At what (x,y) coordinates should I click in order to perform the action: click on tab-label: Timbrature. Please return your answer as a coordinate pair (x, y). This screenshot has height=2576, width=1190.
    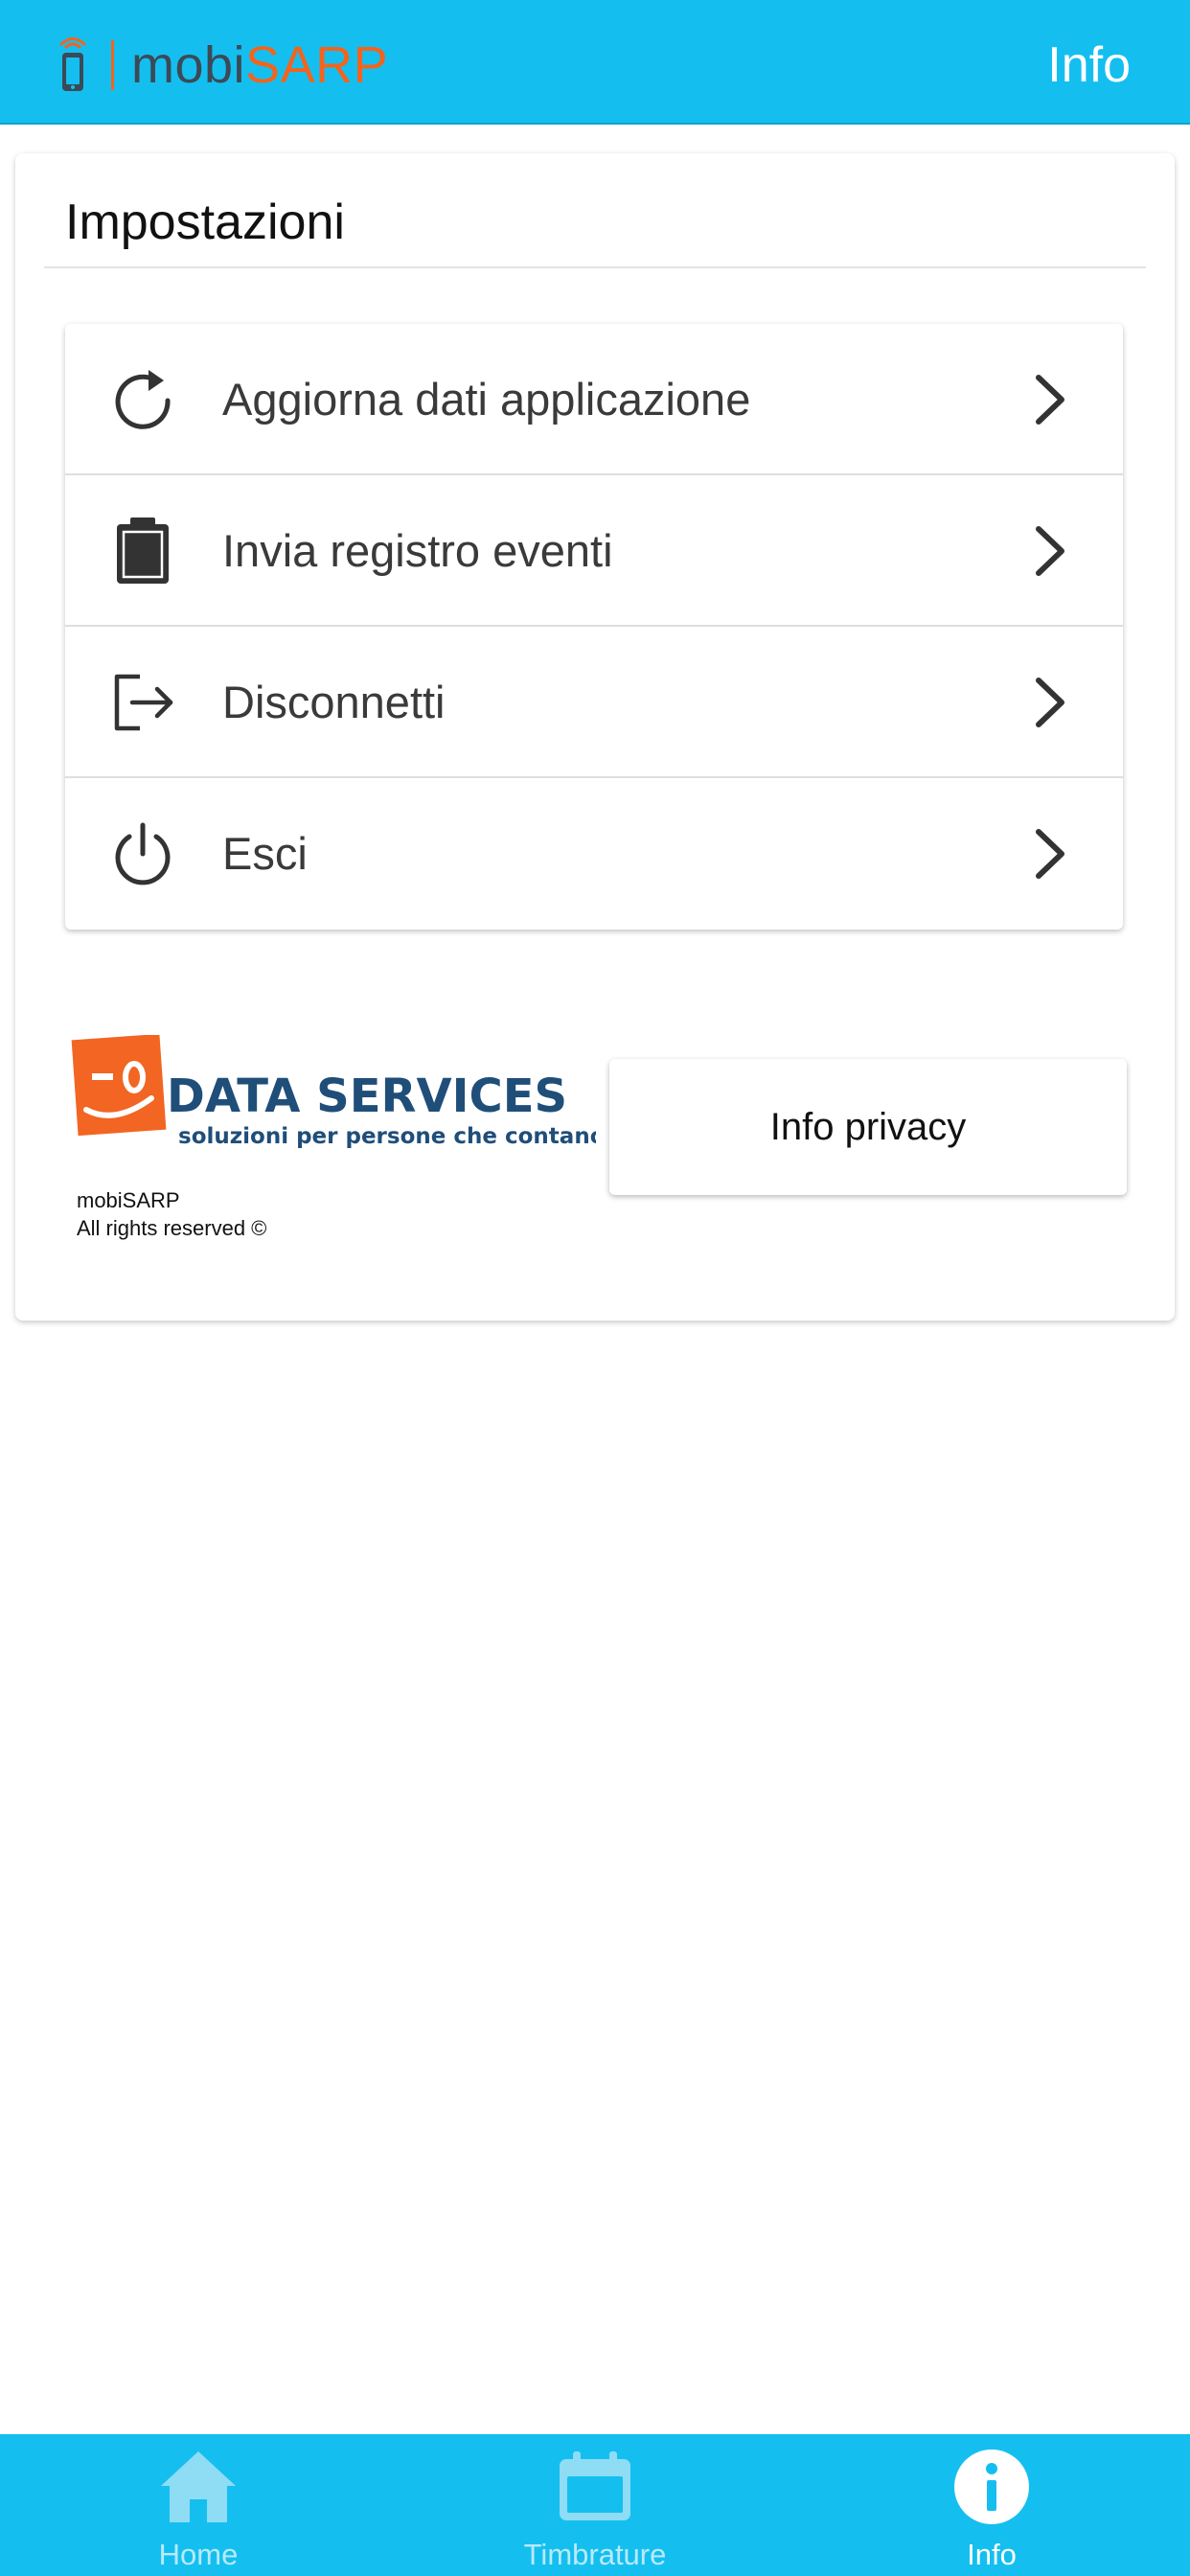
    Looking at the image, I should click on (595, 2555).